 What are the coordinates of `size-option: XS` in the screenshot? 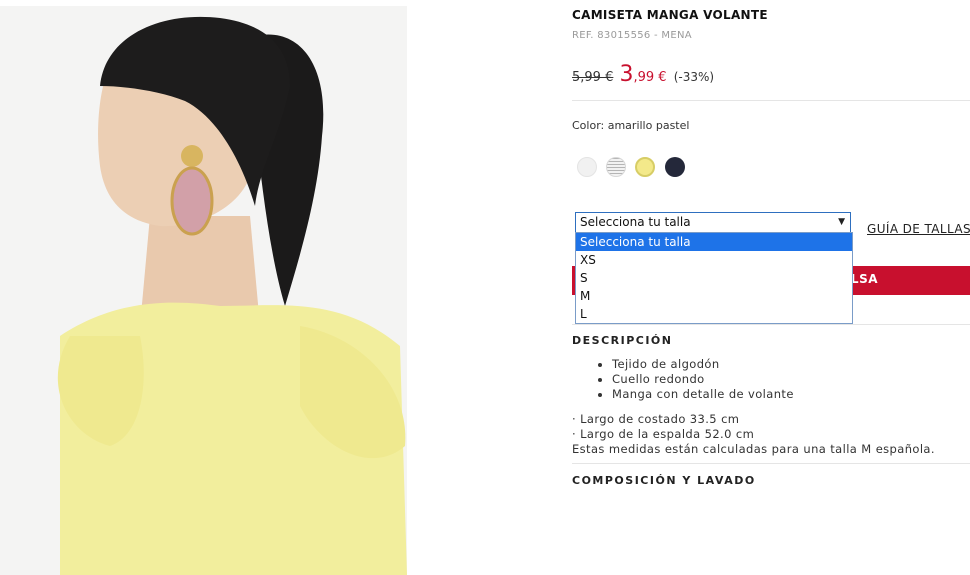 It's located at (714, 260).